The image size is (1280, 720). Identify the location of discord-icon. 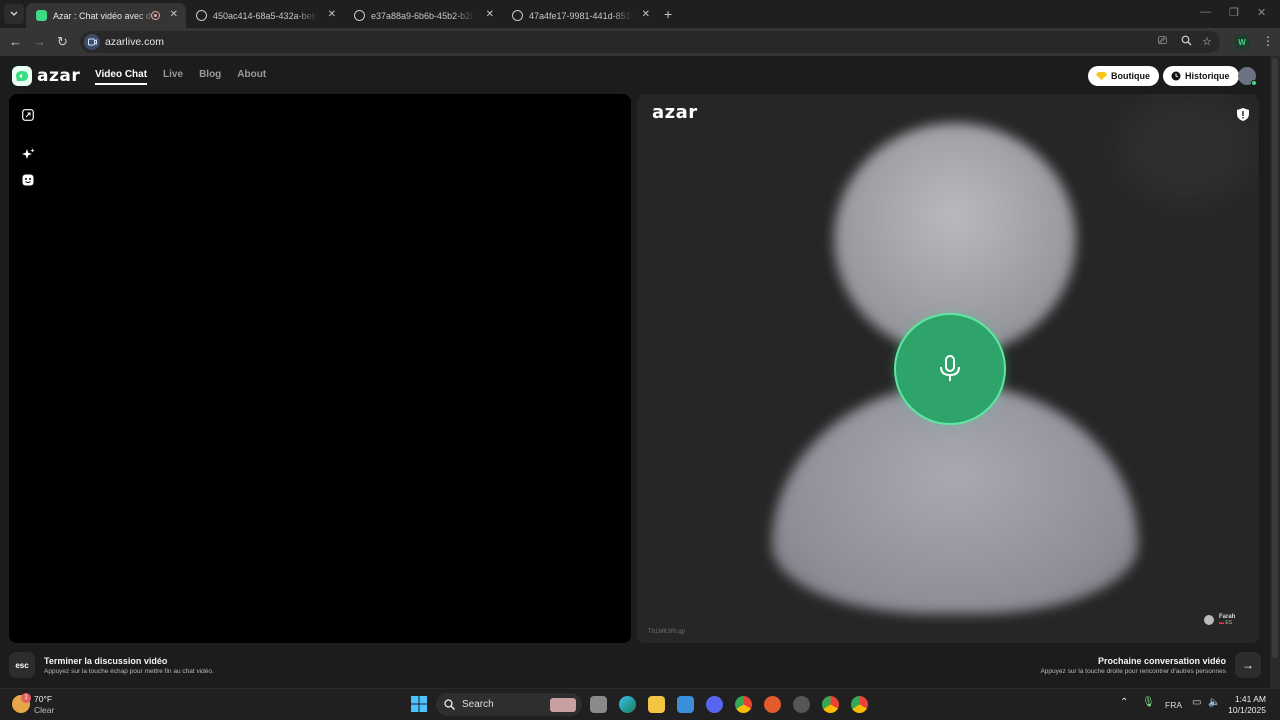
(714, 704).